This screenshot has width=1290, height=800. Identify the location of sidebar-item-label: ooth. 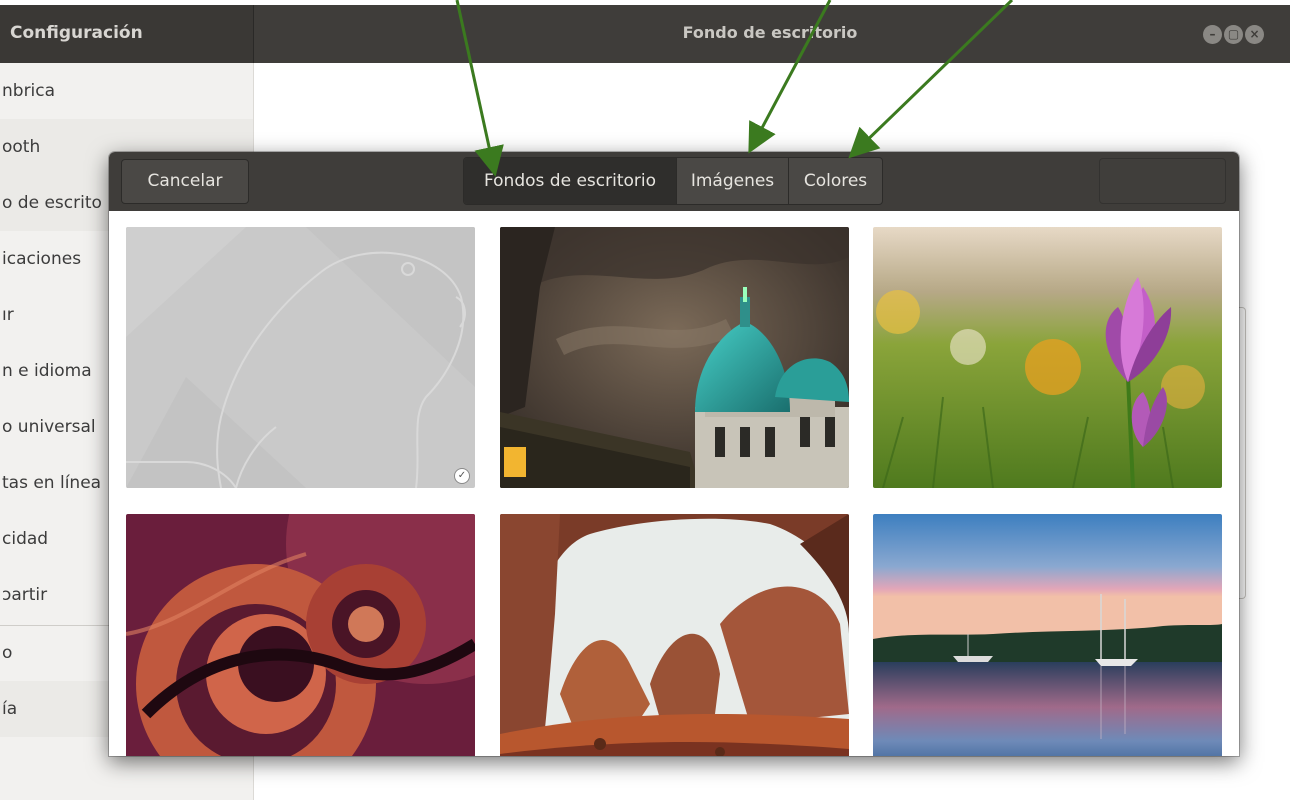
(21, 147).